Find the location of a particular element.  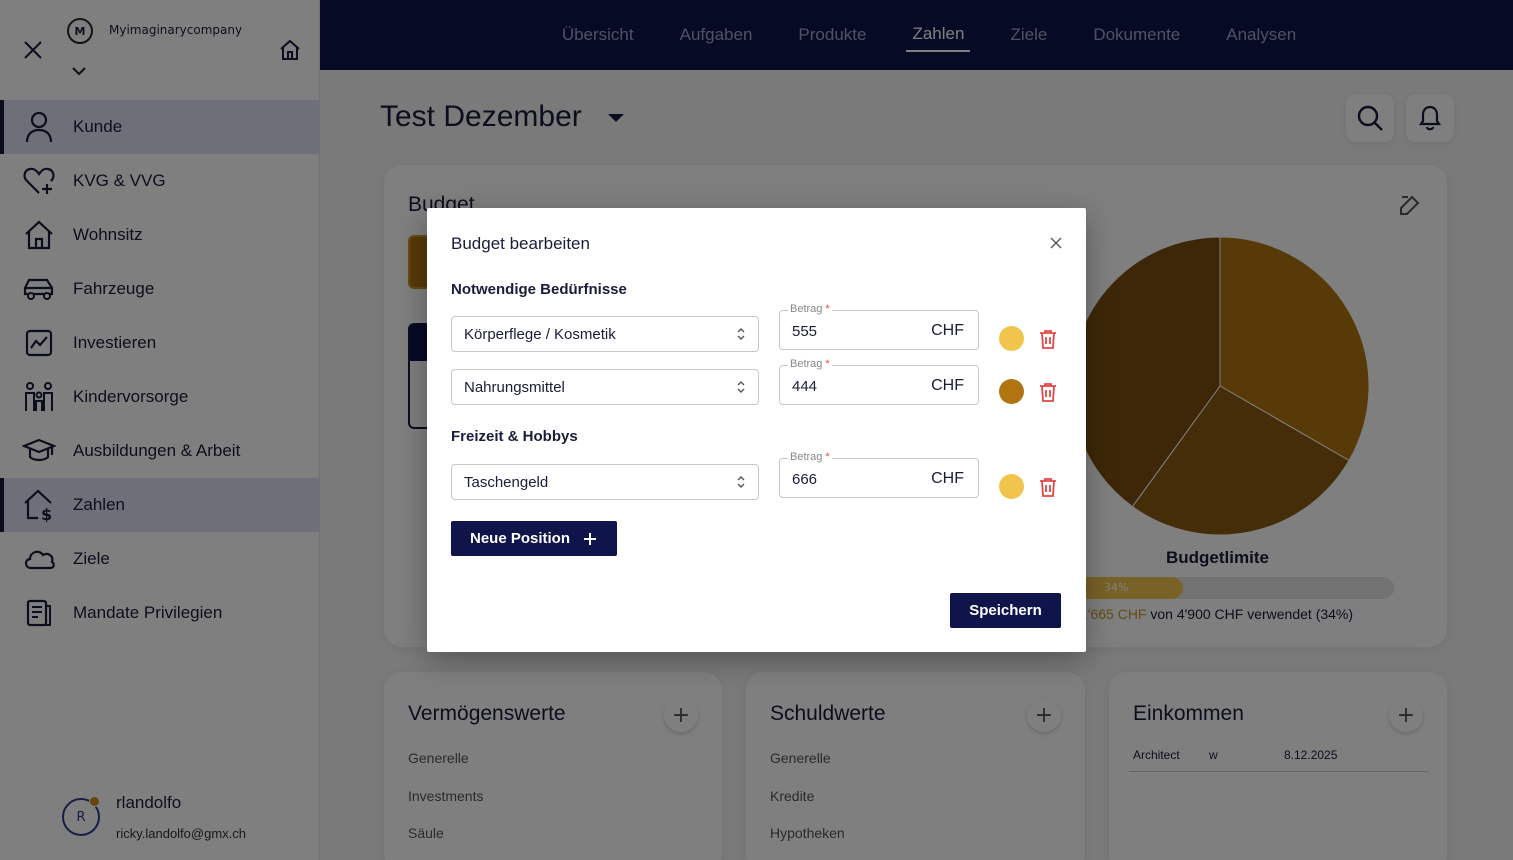

amount-value: 444 is located at coordinates (805, 386).